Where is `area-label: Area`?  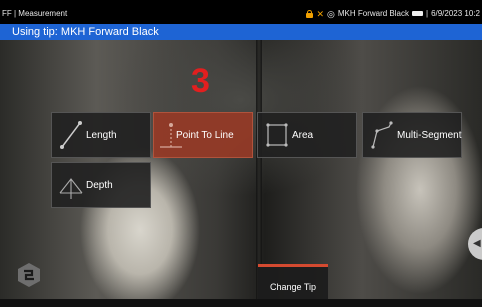 area-label: Area is located at coordinates (303, 135).